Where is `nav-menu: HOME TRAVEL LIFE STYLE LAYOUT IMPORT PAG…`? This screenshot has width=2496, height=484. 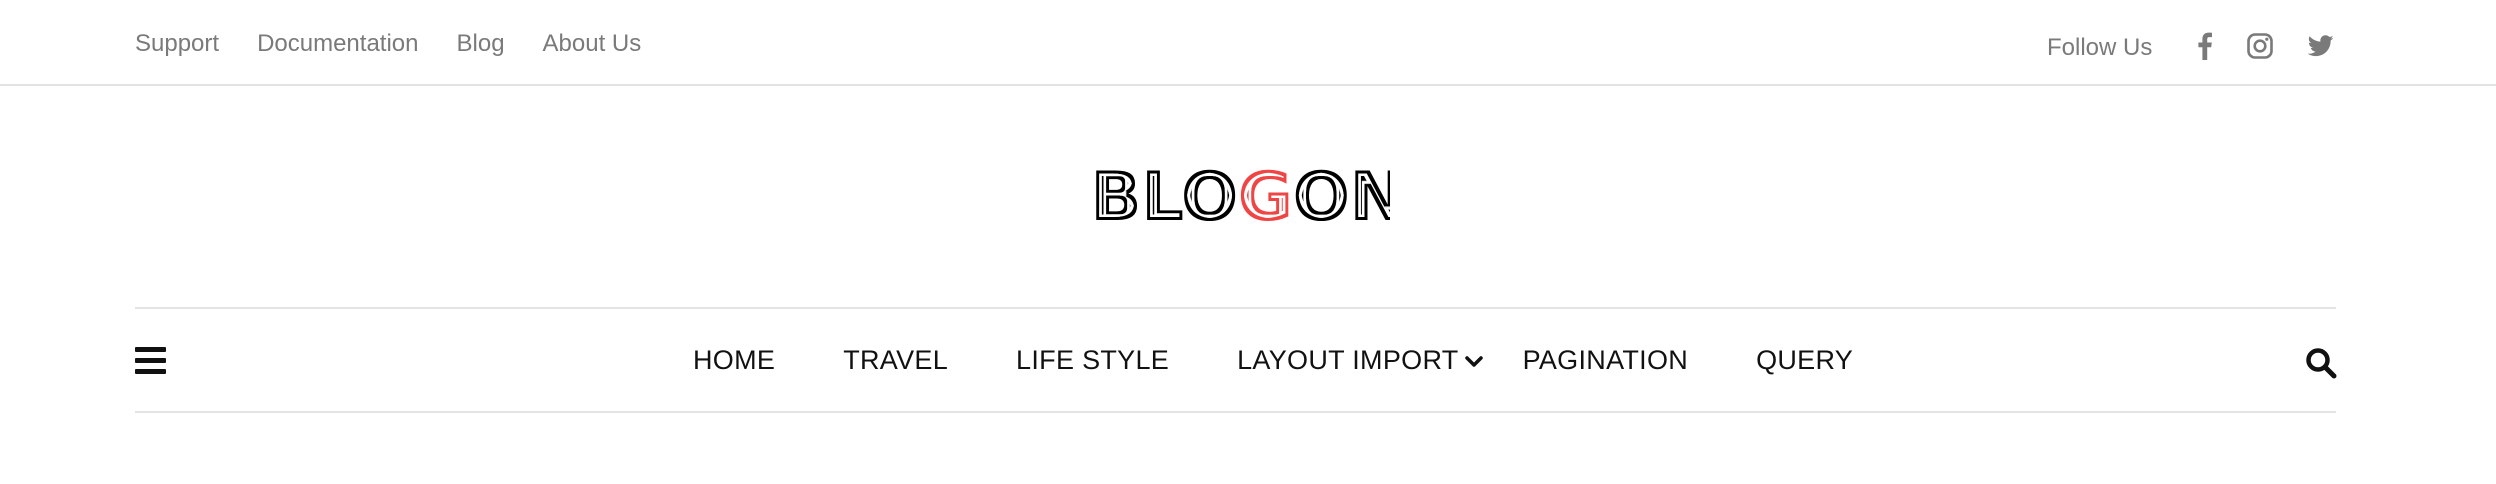 nav-menu: HOME TRAVEL LIFE STYLE LAYOUT IMPORT PAG… is located at coordinates (1273, 360).